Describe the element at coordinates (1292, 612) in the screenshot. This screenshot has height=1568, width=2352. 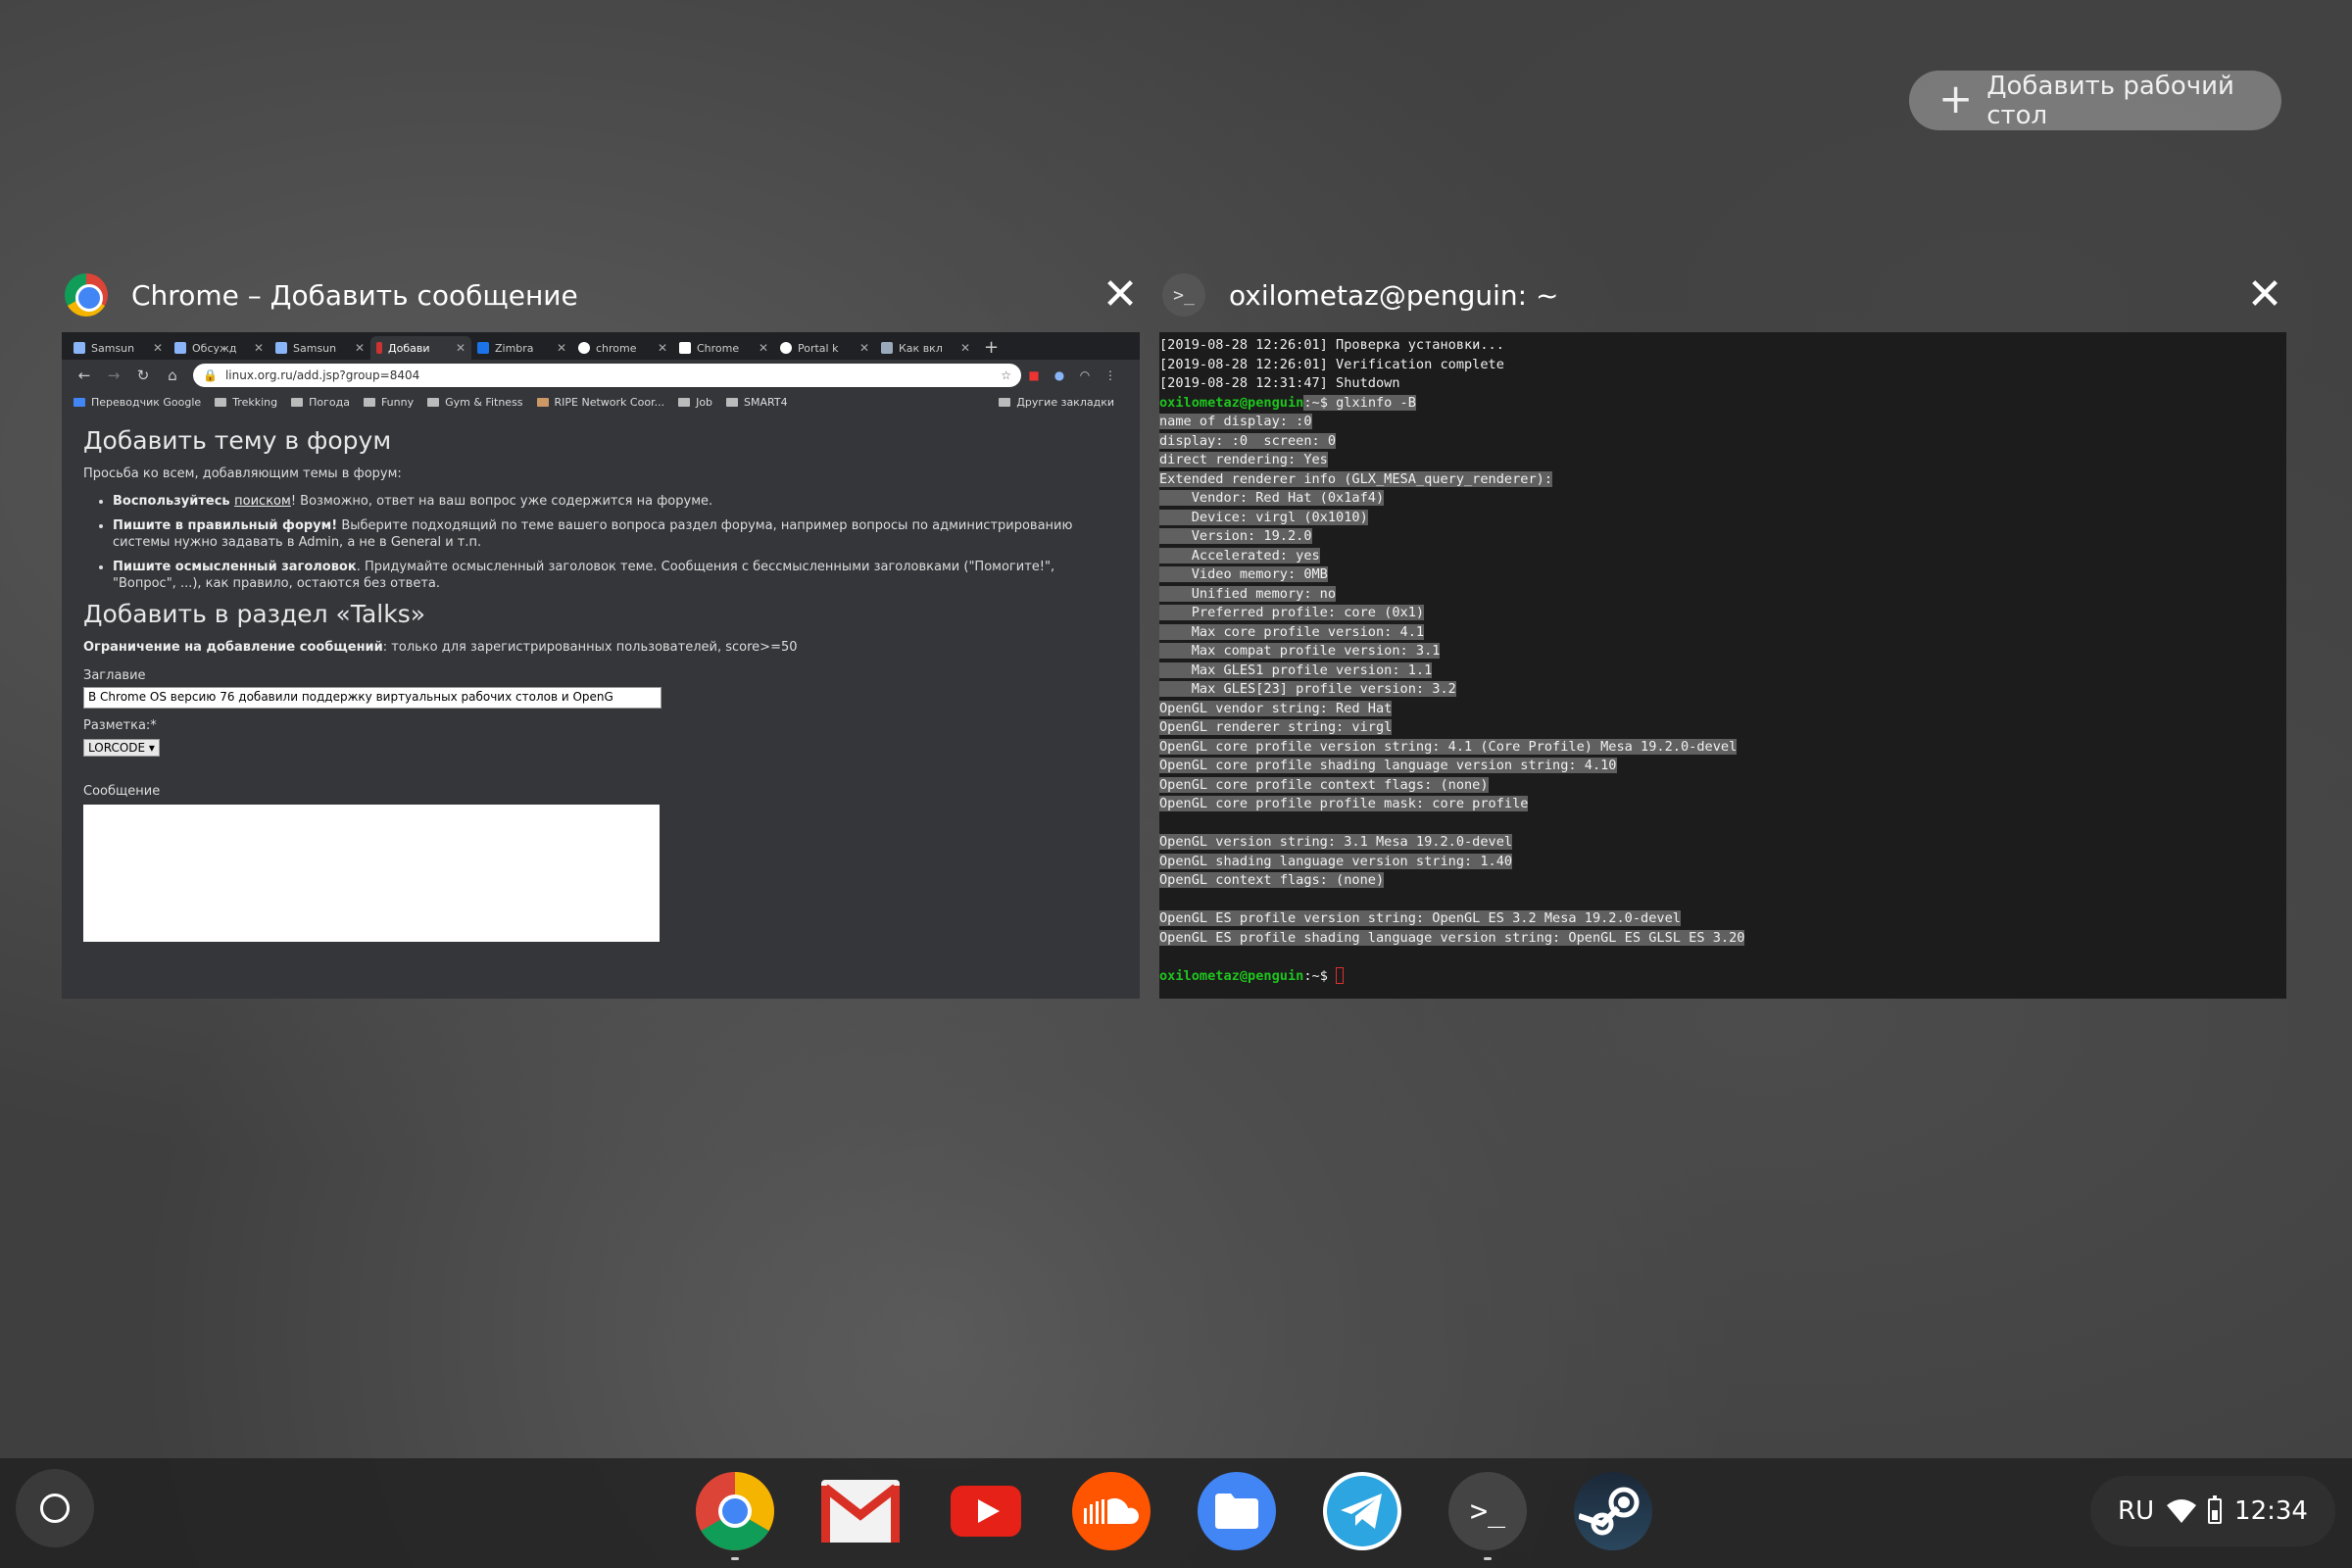
I see `terminal-output-line: Preferred profile: core (0x1)` at that location.